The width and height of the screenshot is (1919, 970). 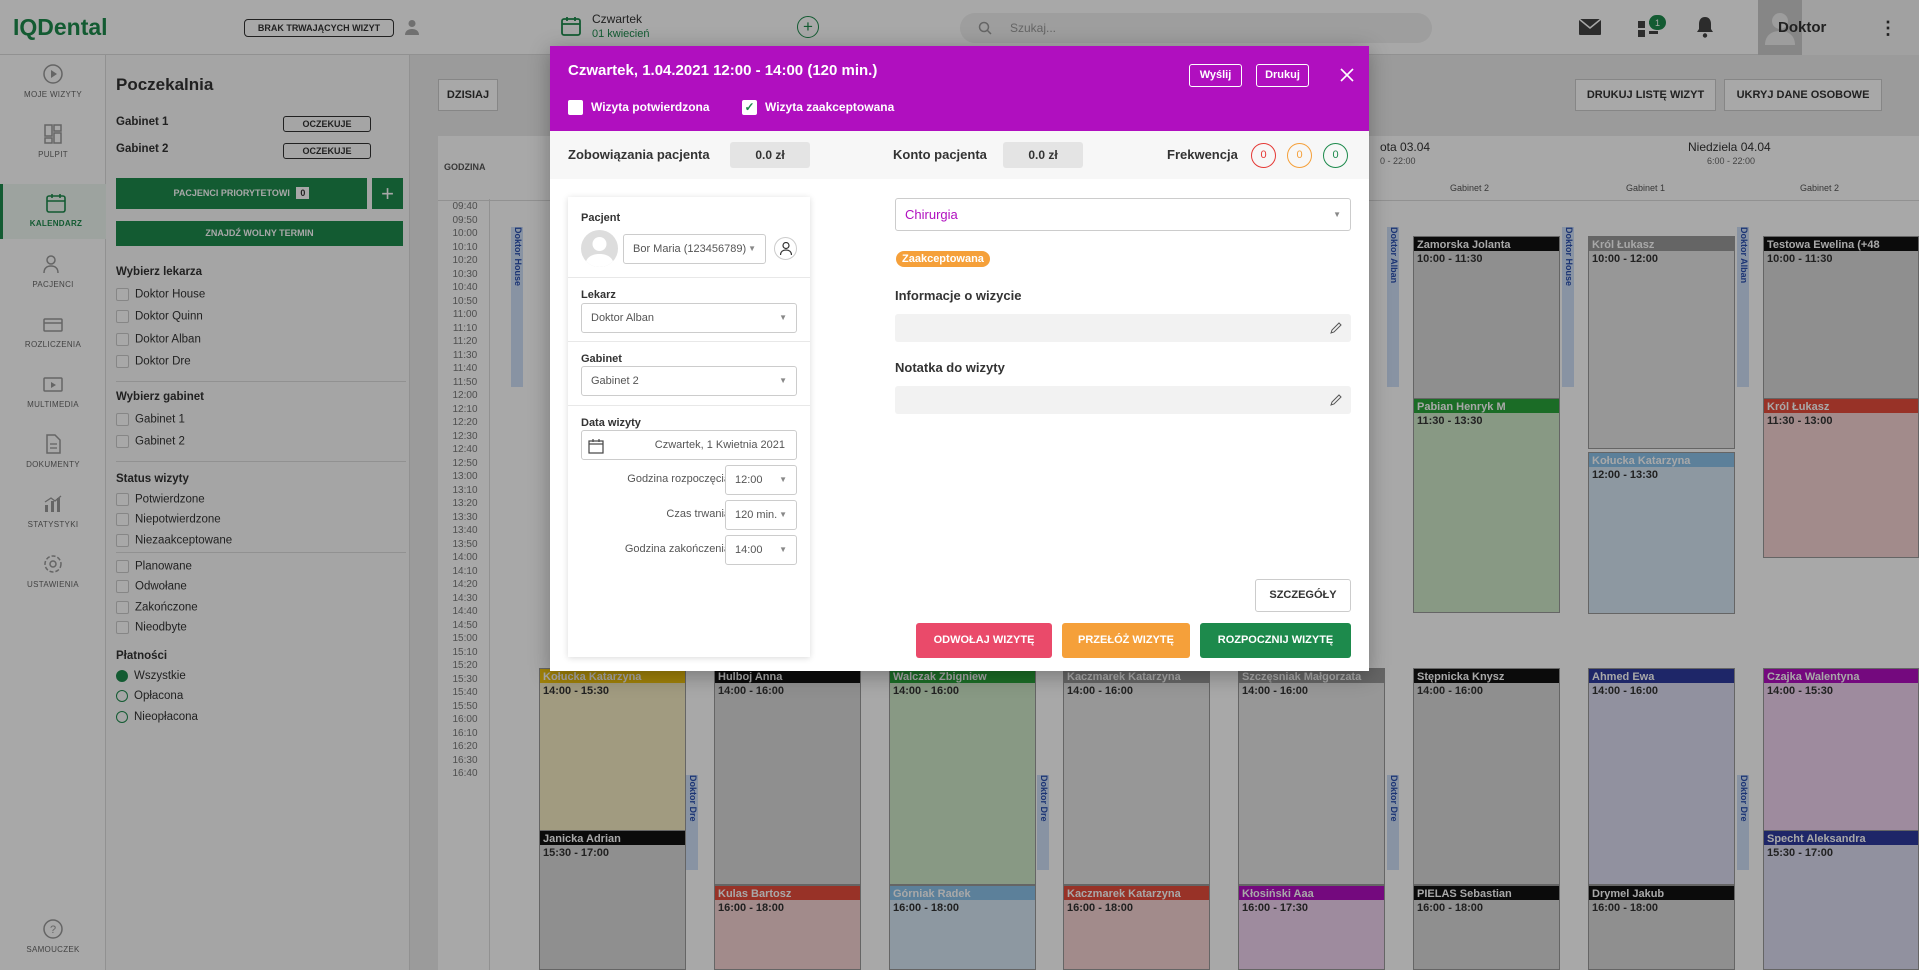 I want to click on date-value: Czwartek, 1 Kwietnia 2021, so click(x=719, y=445).